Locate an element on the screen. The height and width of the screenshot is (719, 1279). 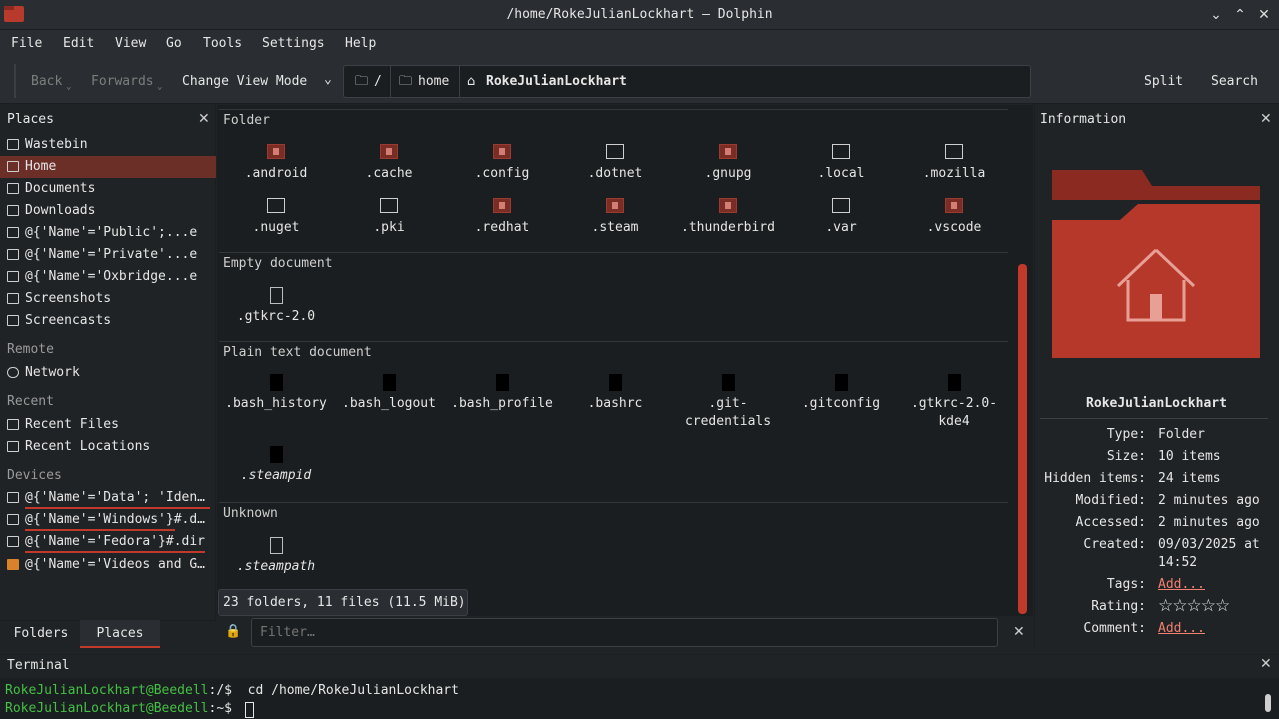
info-file-name: RokeJulianLockhart is located at coordinates (1156, 403).